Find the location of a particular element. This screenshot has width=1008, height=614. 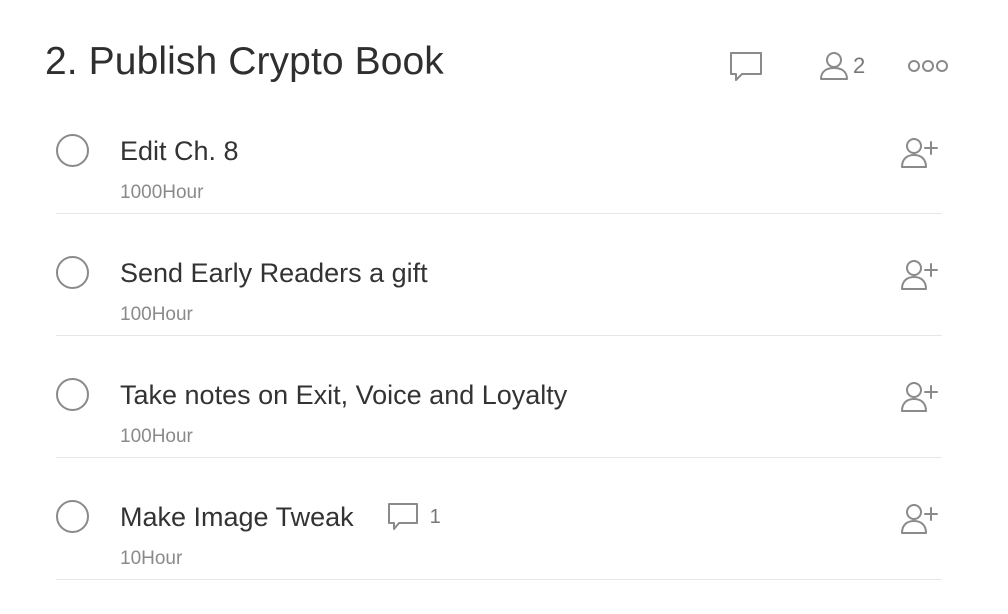

task-title-row: Take notes on Exit, Voice and Loyalty is located at coordinates (343, 395).